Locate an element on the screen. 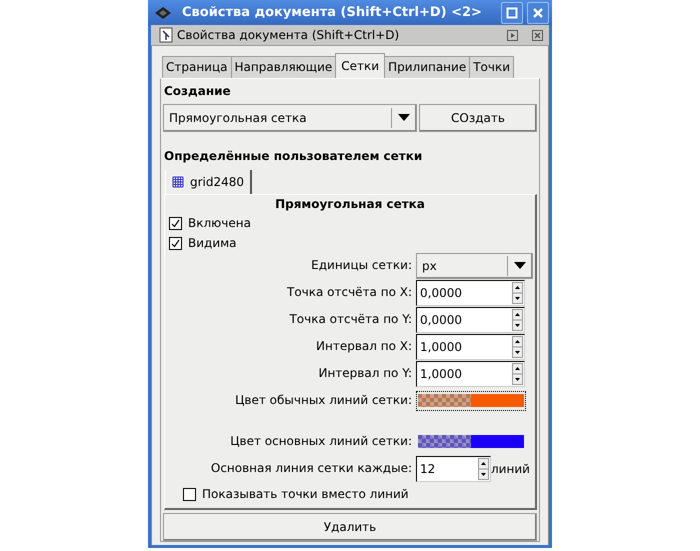 This screenshot has height=551, width=700. units-dropdown: px is located at coordinates (474, 265).